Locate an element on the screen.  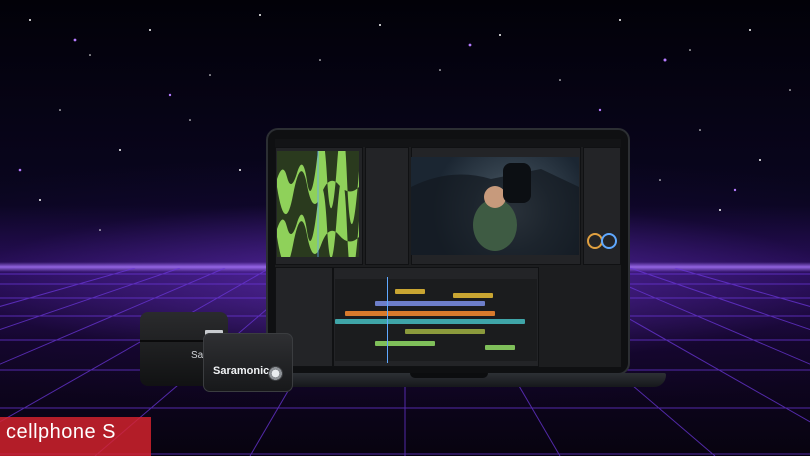
color-wheels-icon is located at coordinates (602, 241).